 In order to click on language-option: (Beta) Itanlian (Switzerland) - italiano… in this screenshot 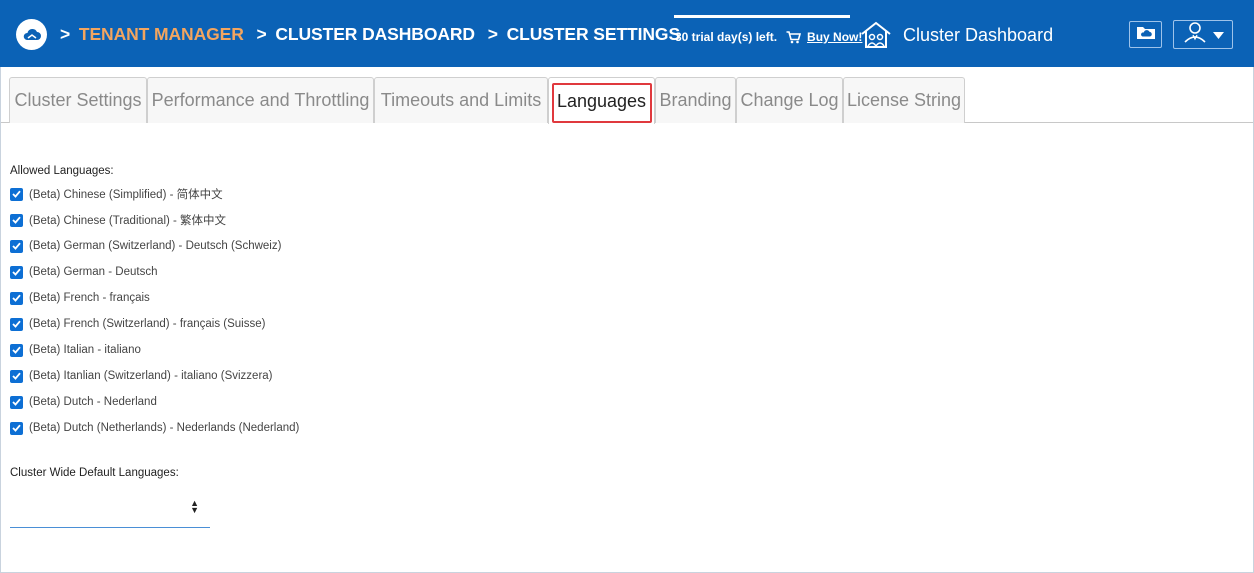, I will do `click(141, 376)`.